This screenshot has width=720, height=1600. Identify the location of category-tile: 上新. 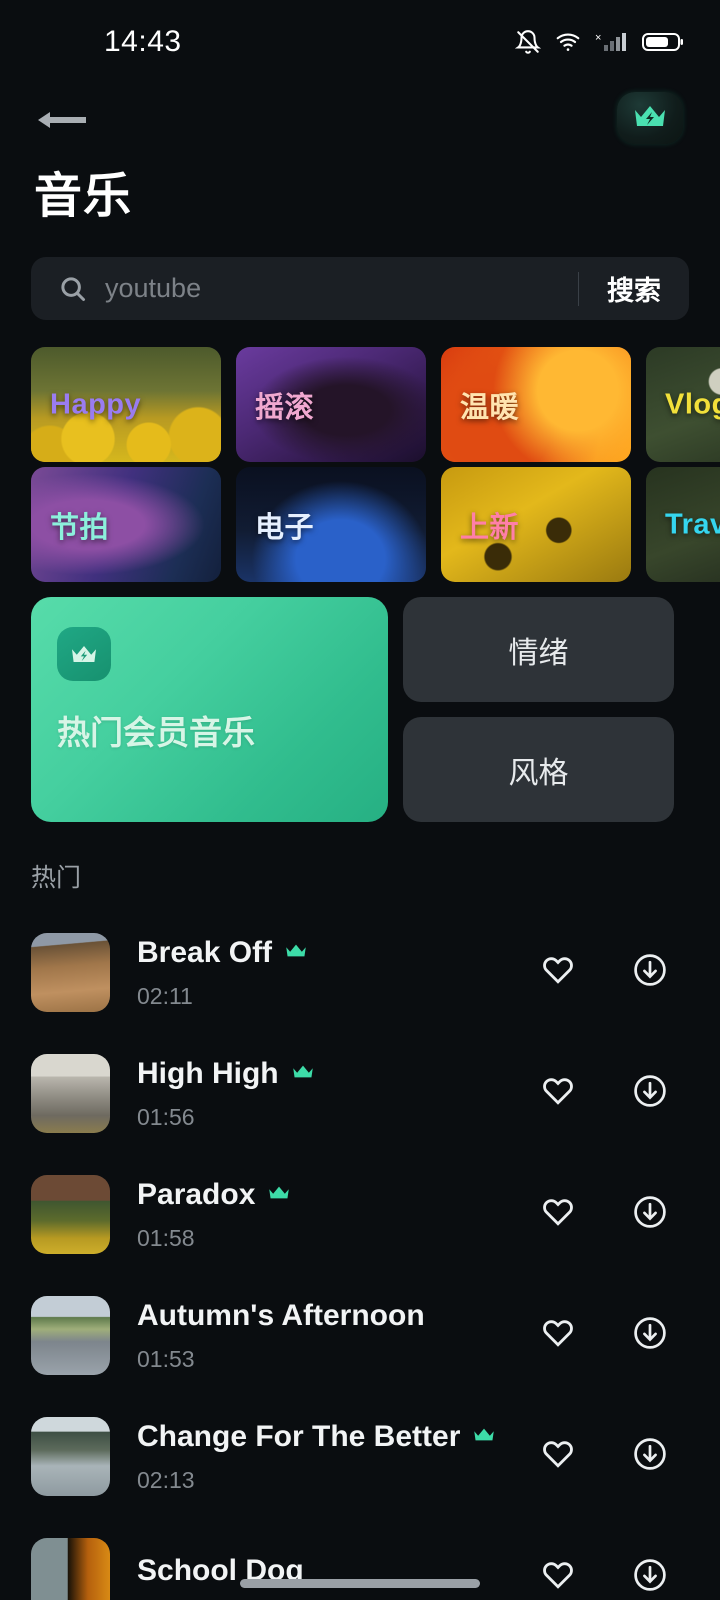
(536, 524).